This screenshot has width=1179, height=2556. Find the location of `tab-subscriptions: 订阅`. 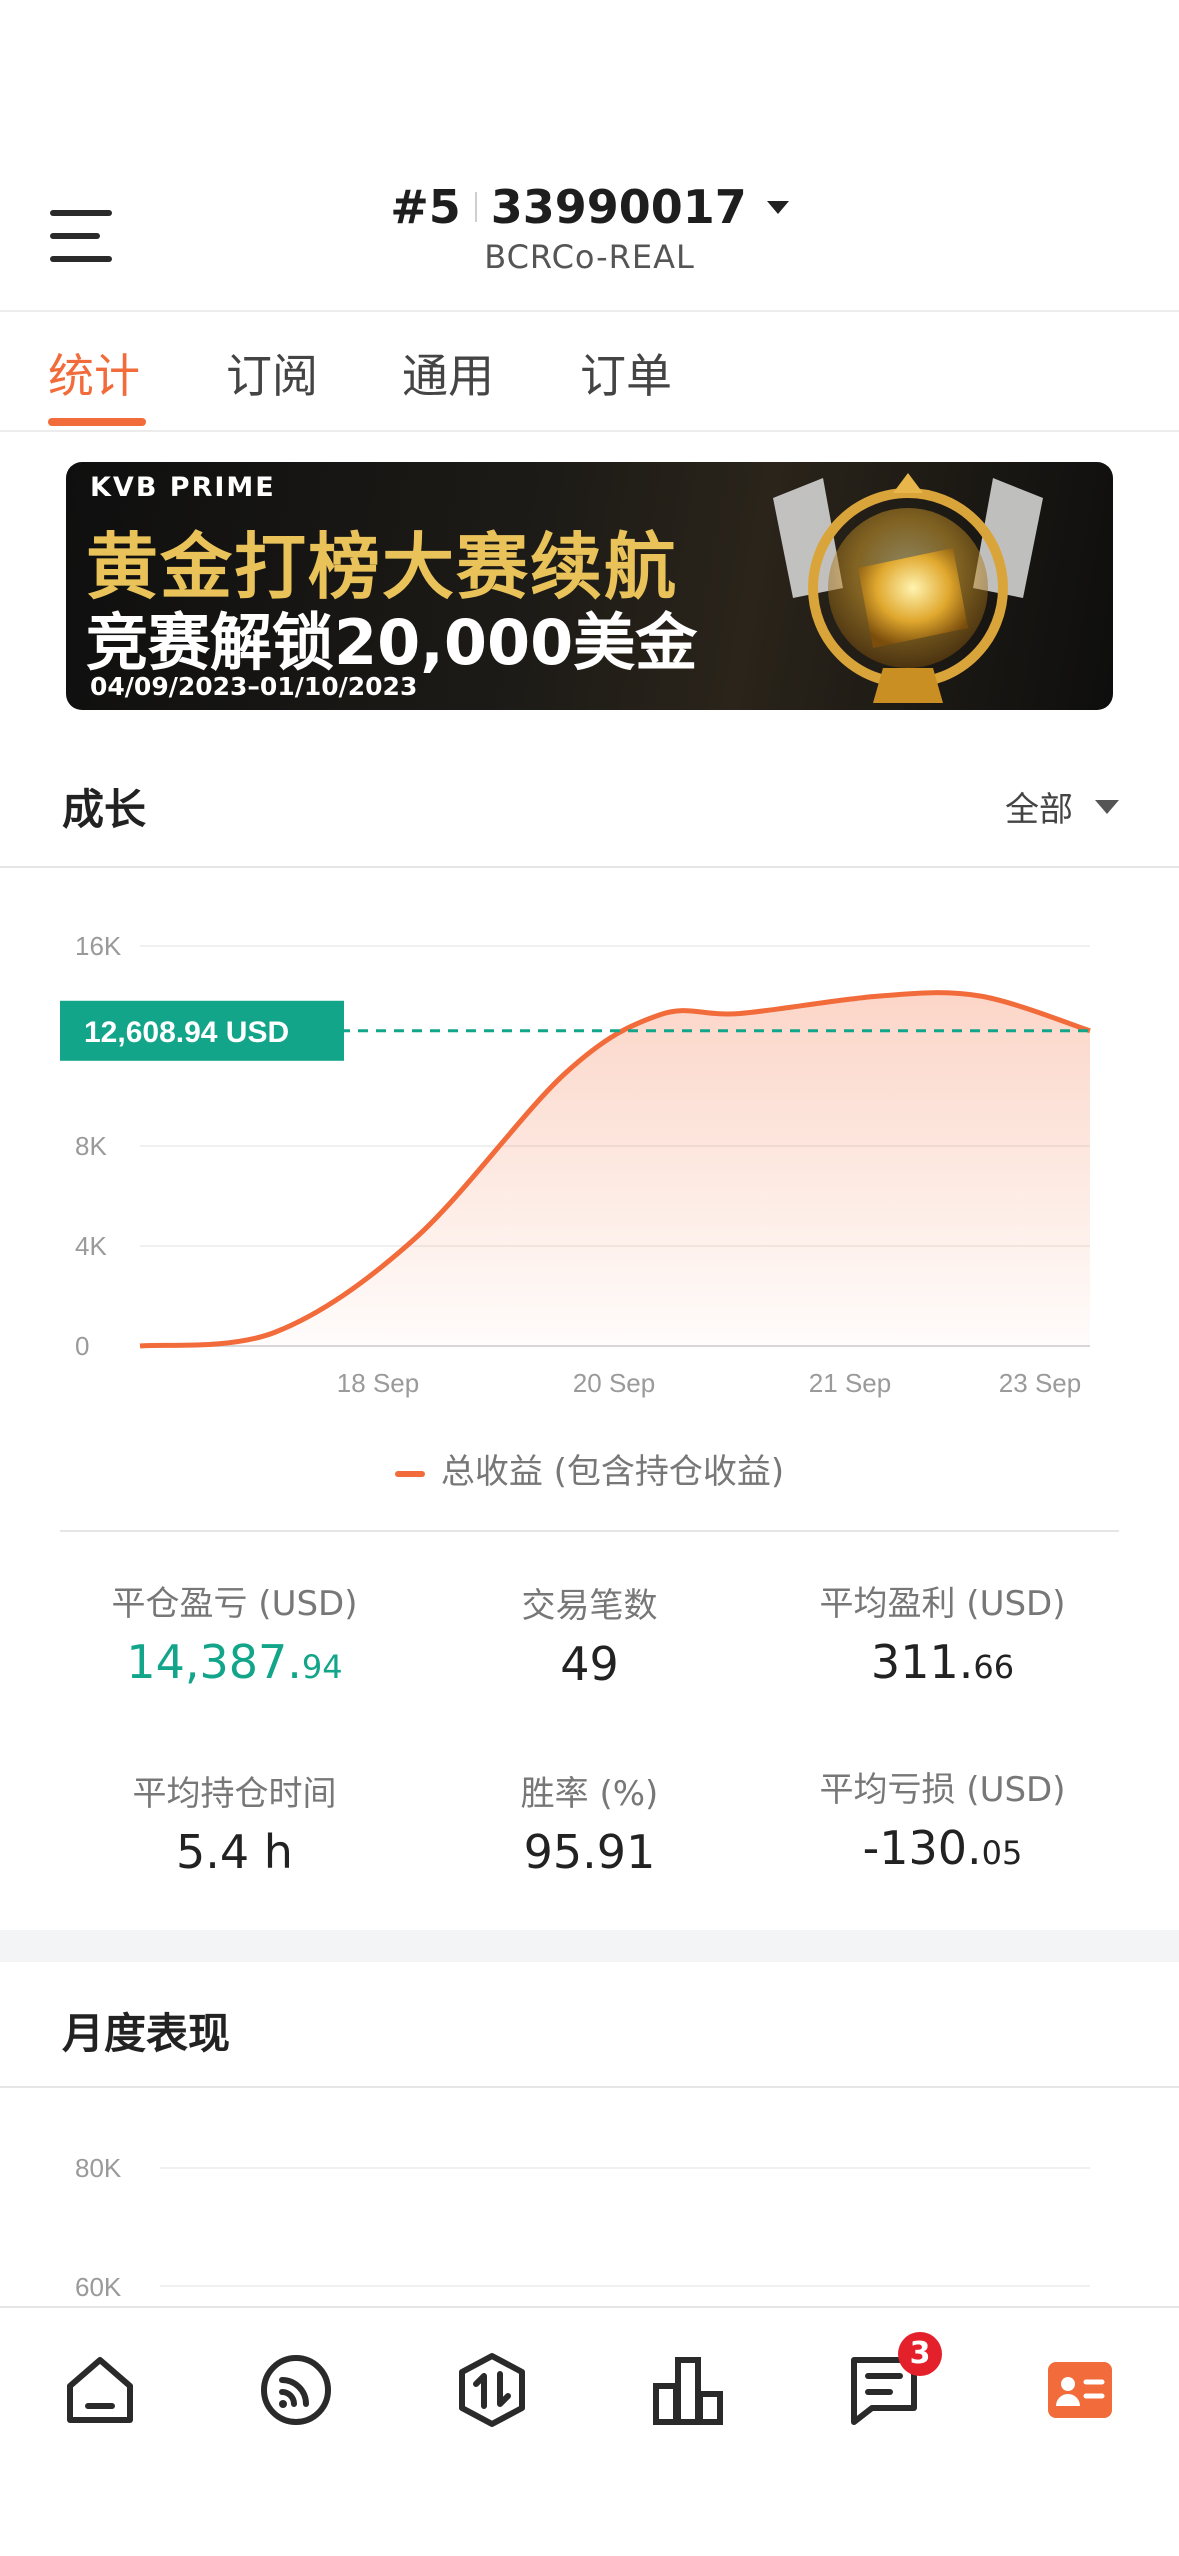

tab-subscriptions: 订阅 is located at coordinates (272, 373).